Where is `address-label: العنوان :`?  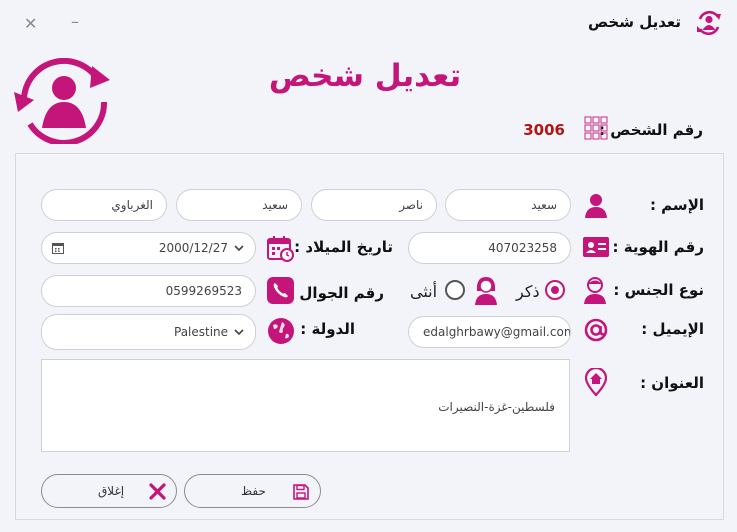 address-label: العنوان : is located at coordinates (672, 383).